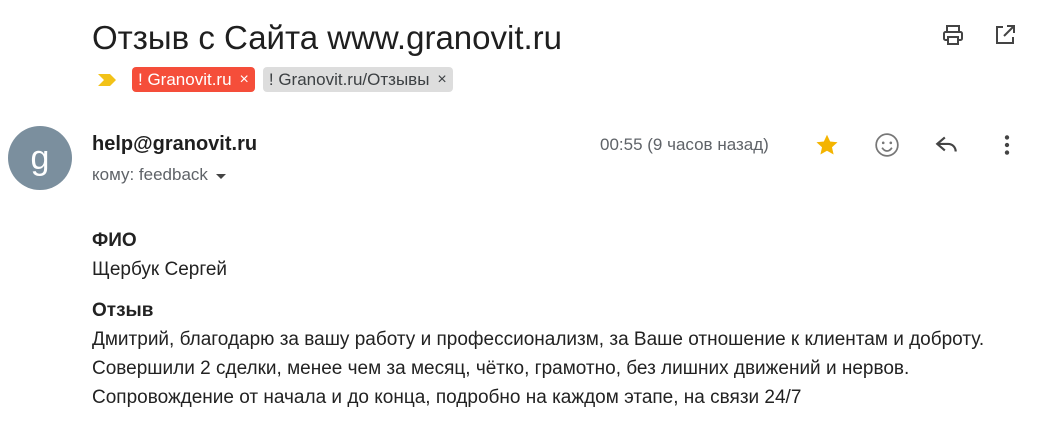  Describe the element at coordinates (979, 35) in the screenshot. I see `top-actions` at that location.